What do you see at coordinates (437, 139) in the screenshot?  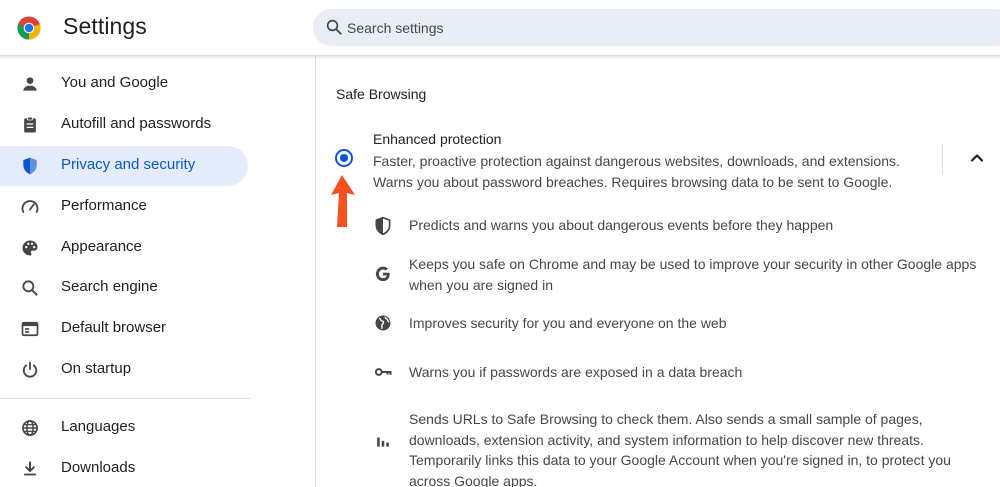 I see `option-title: Enhanced protection` at bounding box center [437, 139].